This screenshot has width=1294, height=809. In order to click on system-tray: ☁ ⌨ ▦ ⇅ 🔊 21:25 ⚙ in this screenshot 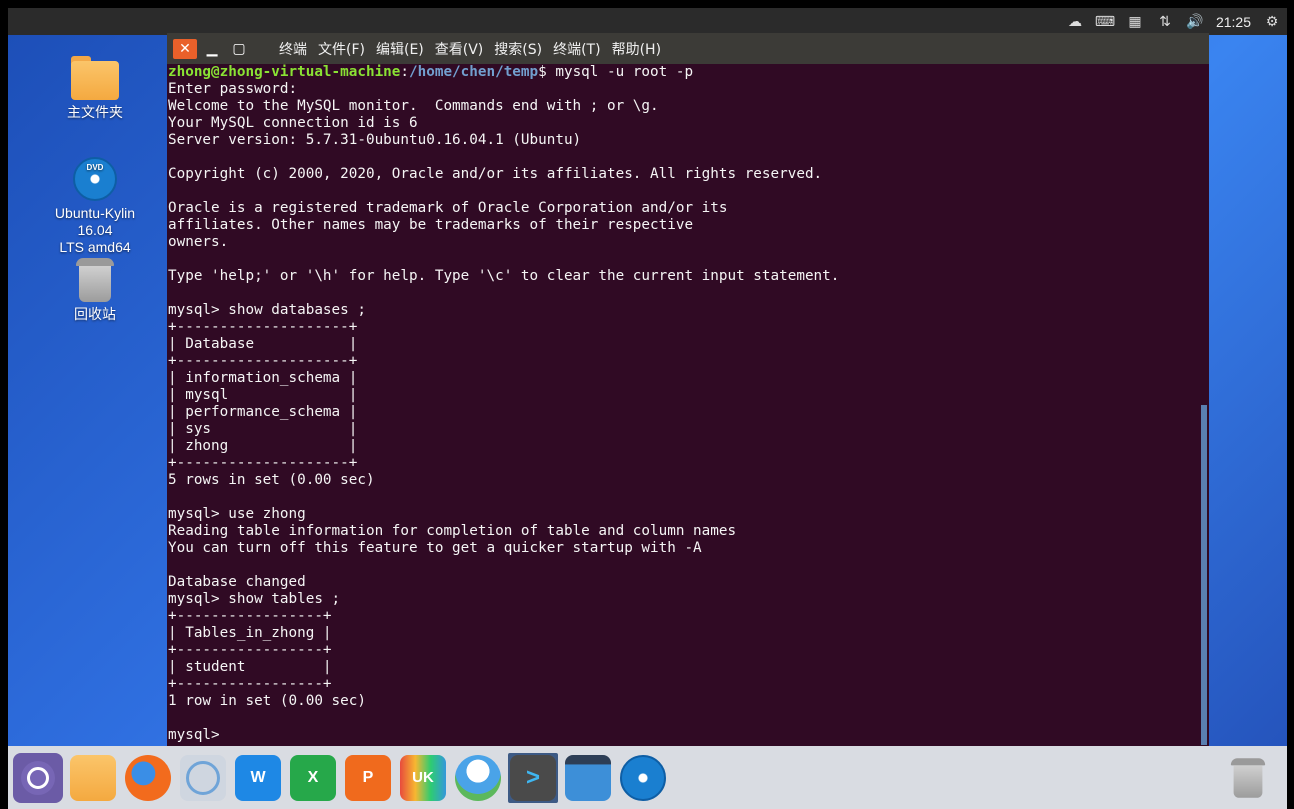, I will do `click(1173, 21)`.